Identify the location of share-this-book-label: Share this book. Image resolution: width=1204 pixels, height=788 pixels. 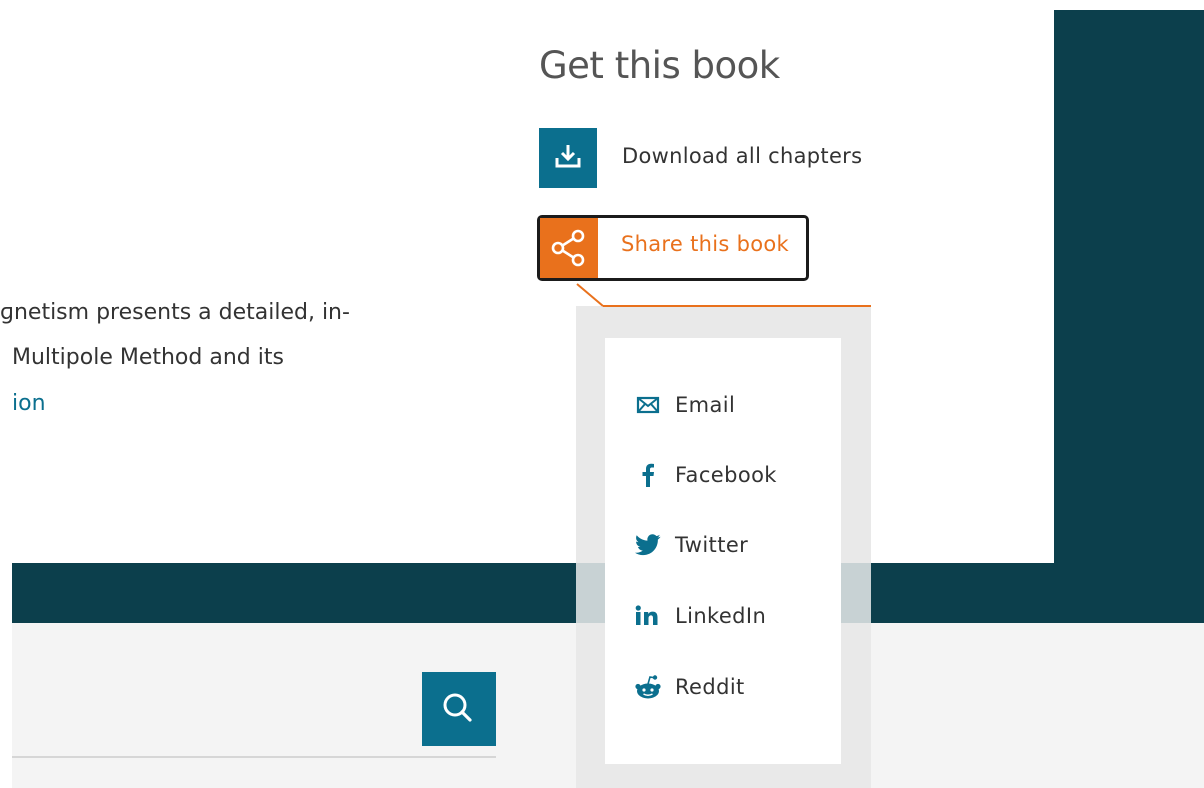
(705, 244).